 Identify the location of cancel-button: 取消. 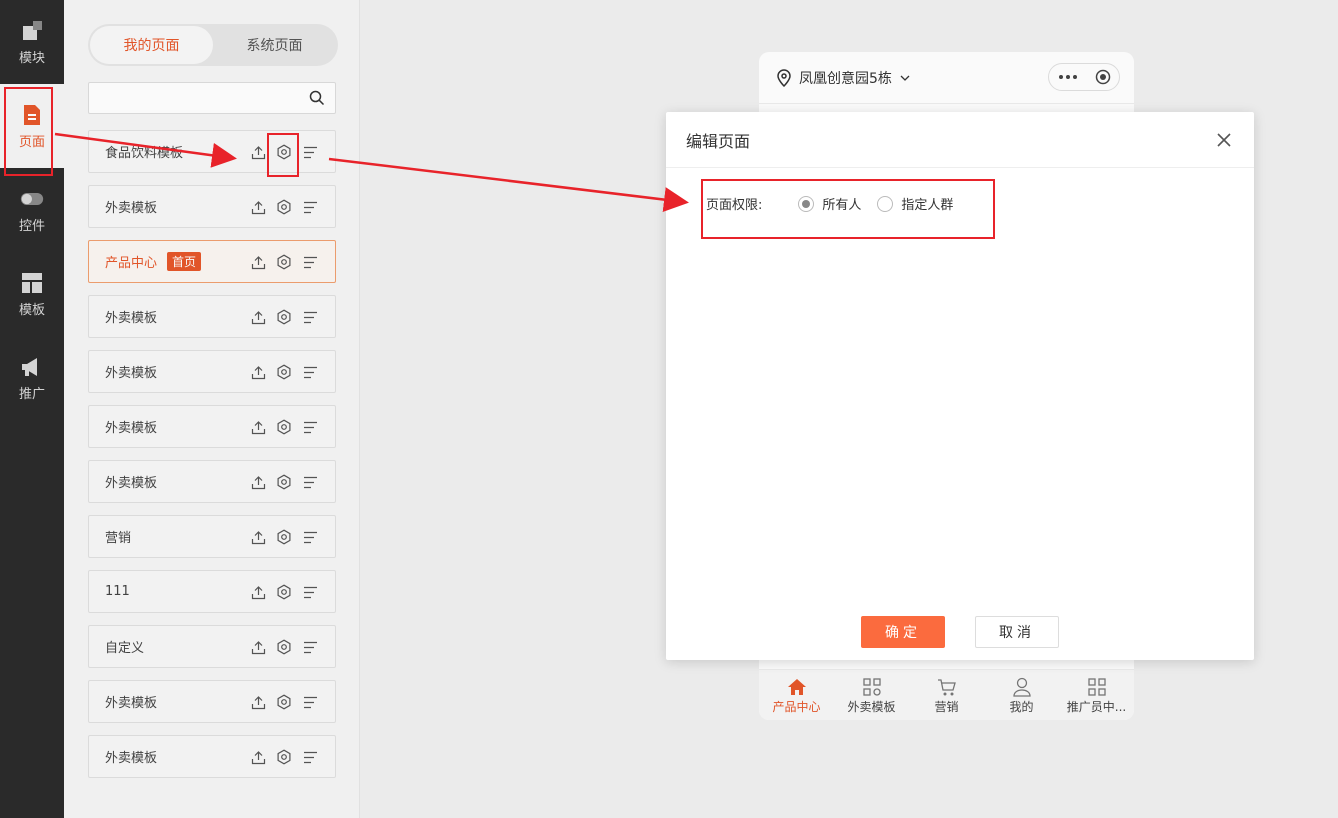
(1017, 632).